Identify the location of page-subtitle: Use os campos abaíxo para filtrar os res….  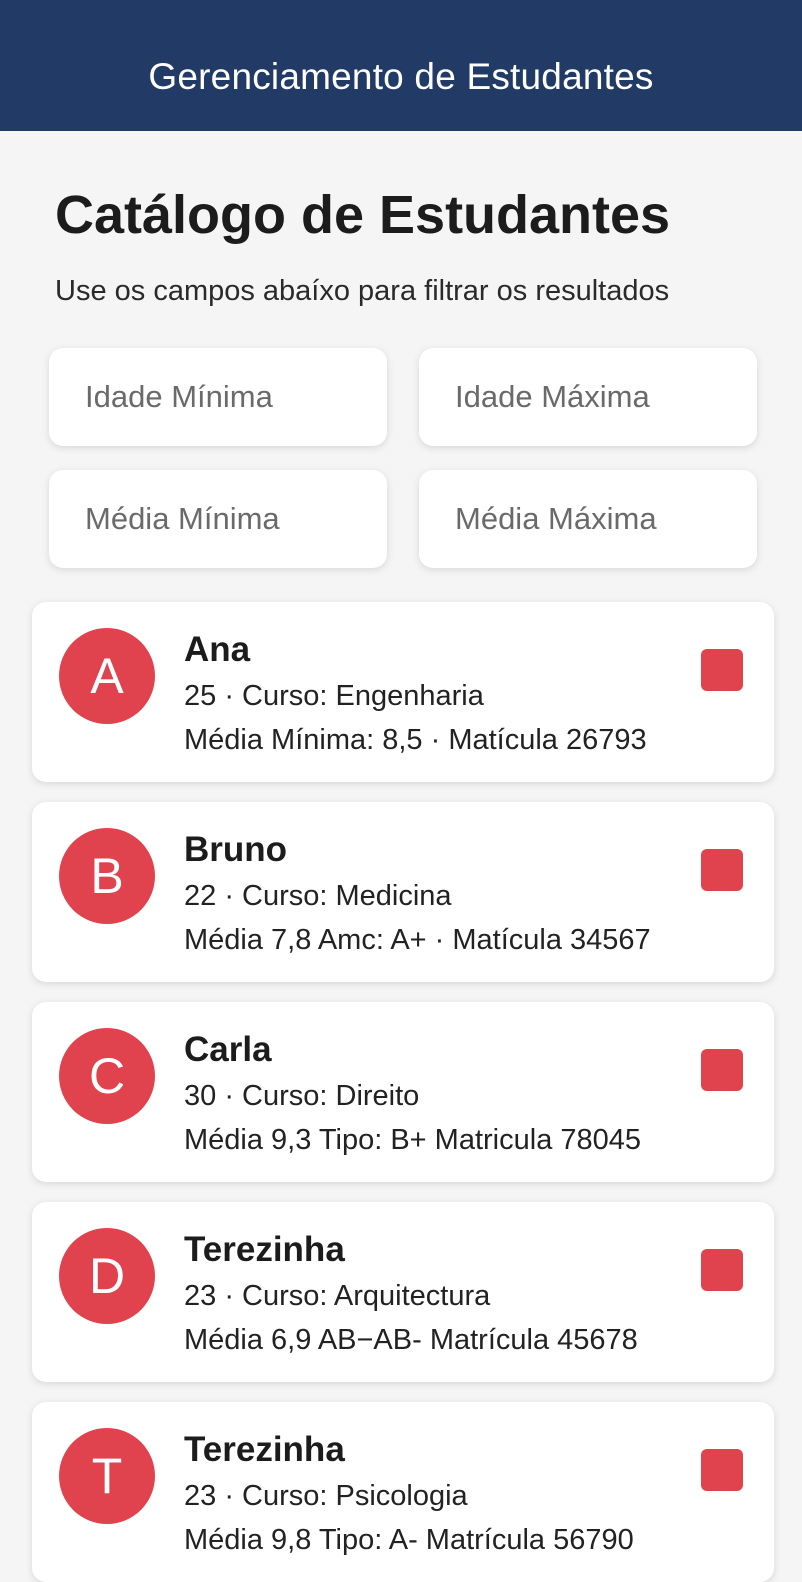
(362, 291).